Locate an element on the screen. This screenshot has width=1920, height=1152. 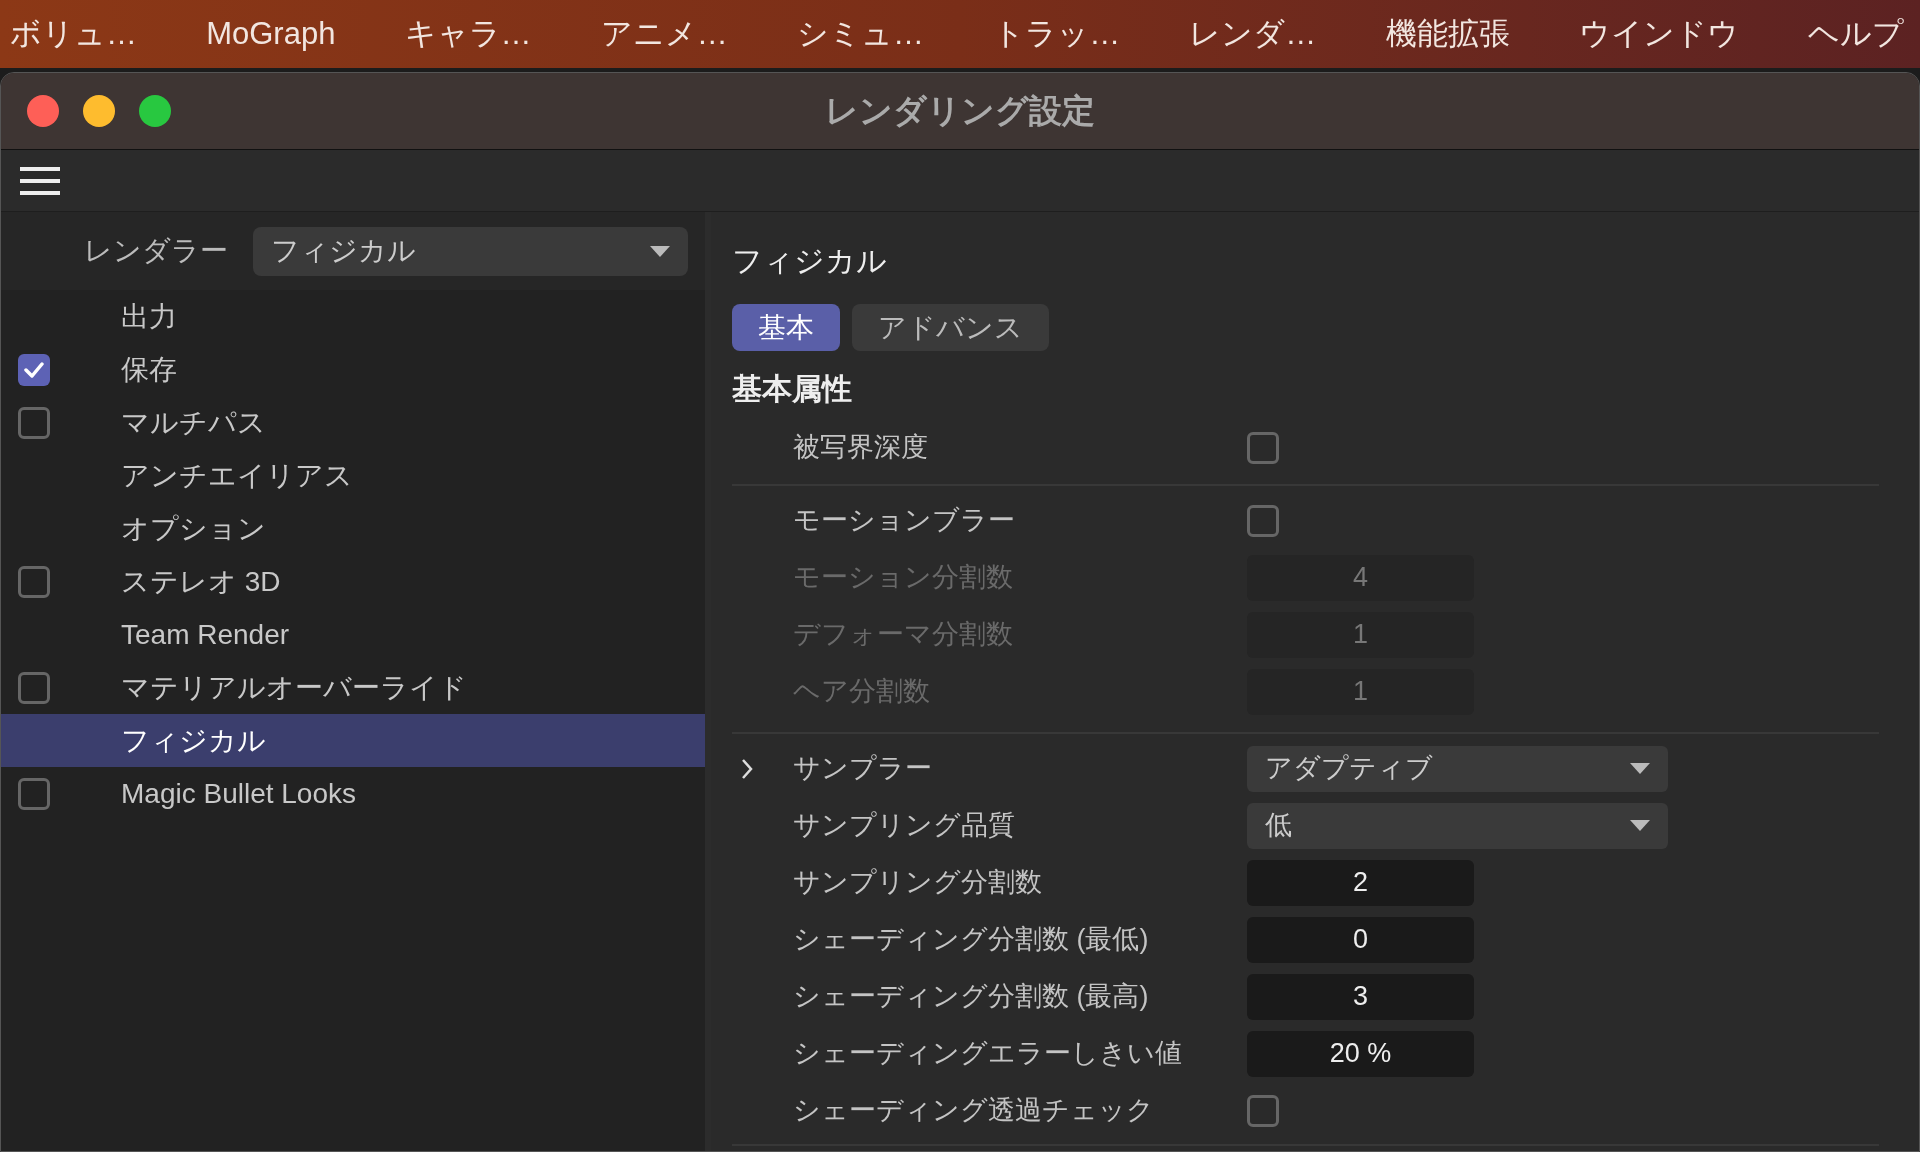
setting-label: サンプリング分割数 is located at coordinates (918, 883).